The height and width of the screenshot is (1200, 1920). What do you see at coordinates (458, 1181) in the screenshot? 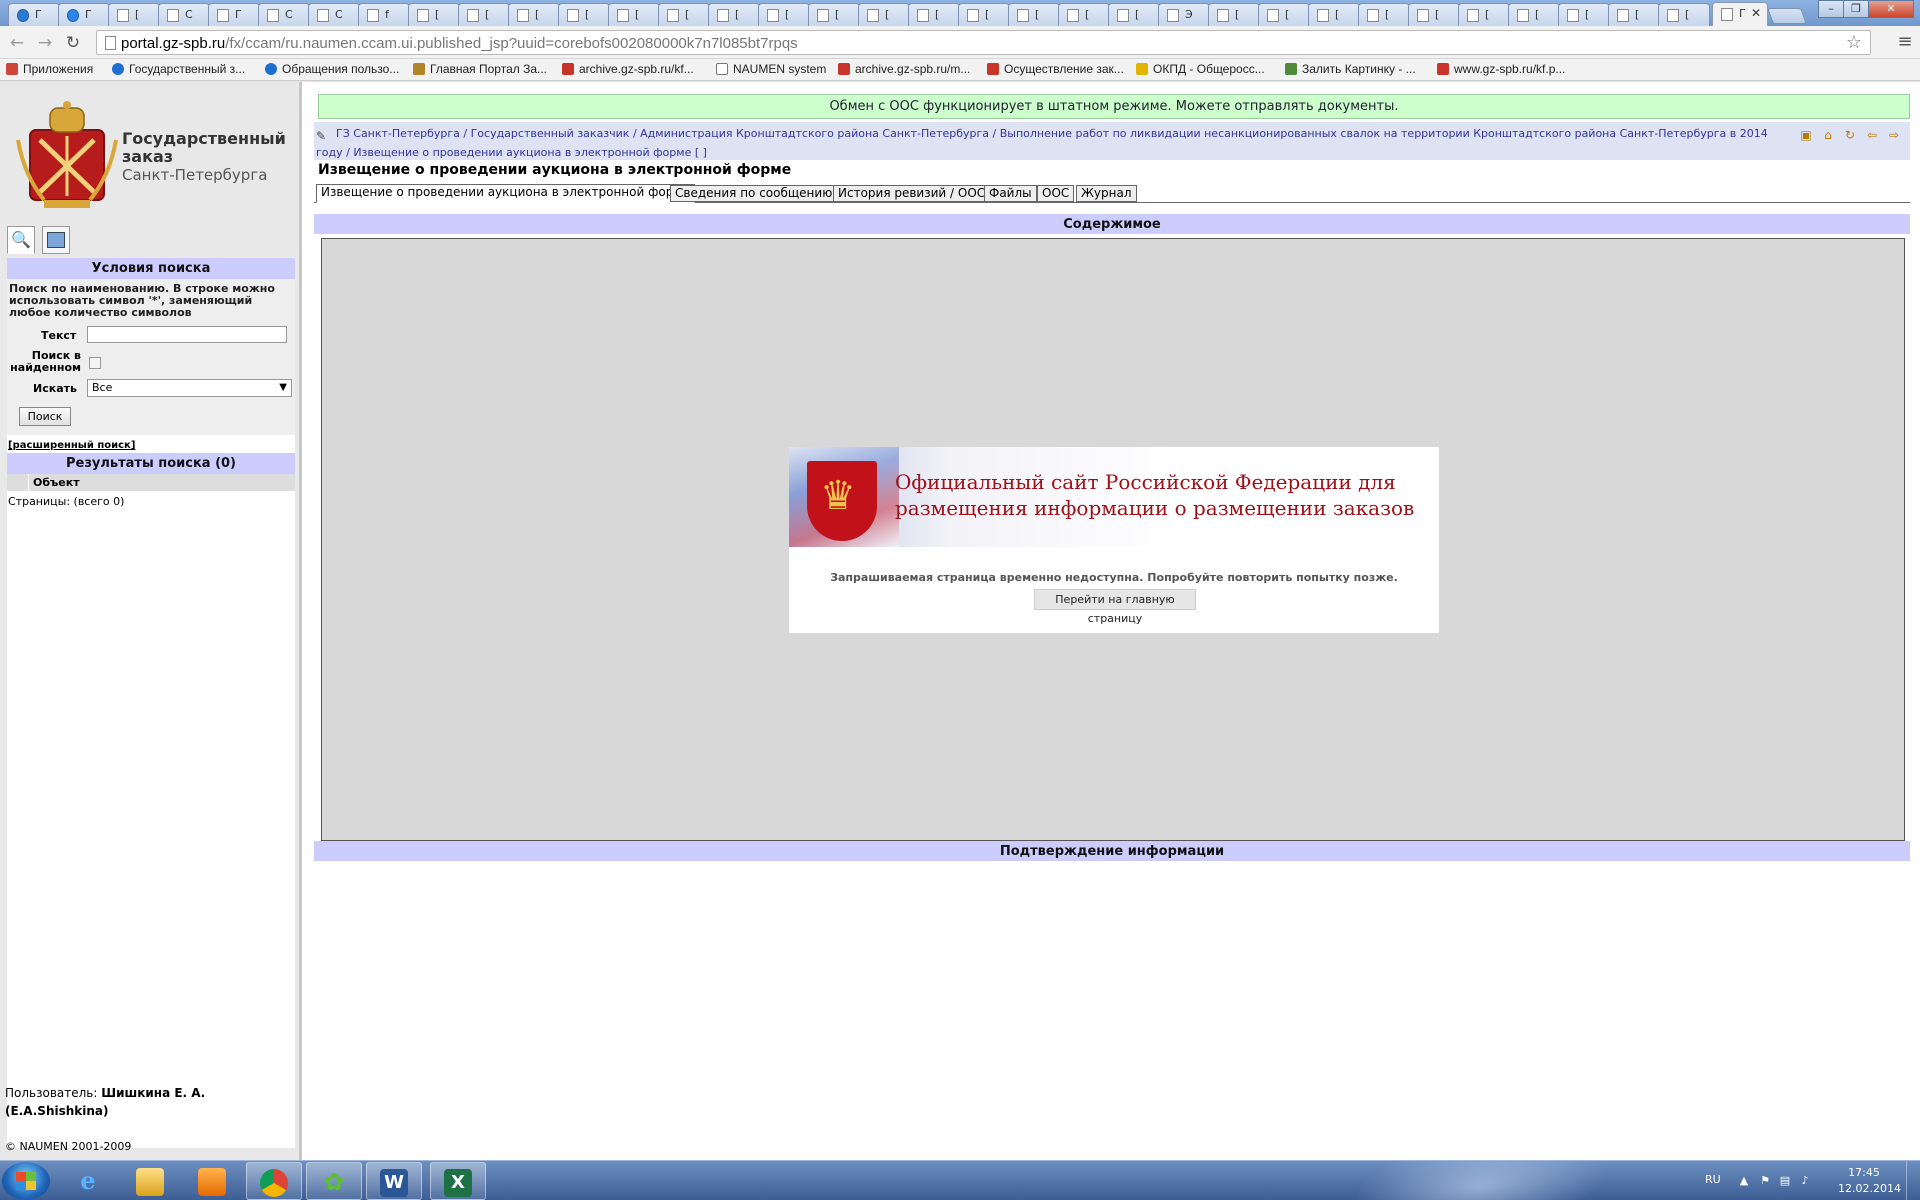
I see `excel-icon: X` at bounding box center [458, 1181].